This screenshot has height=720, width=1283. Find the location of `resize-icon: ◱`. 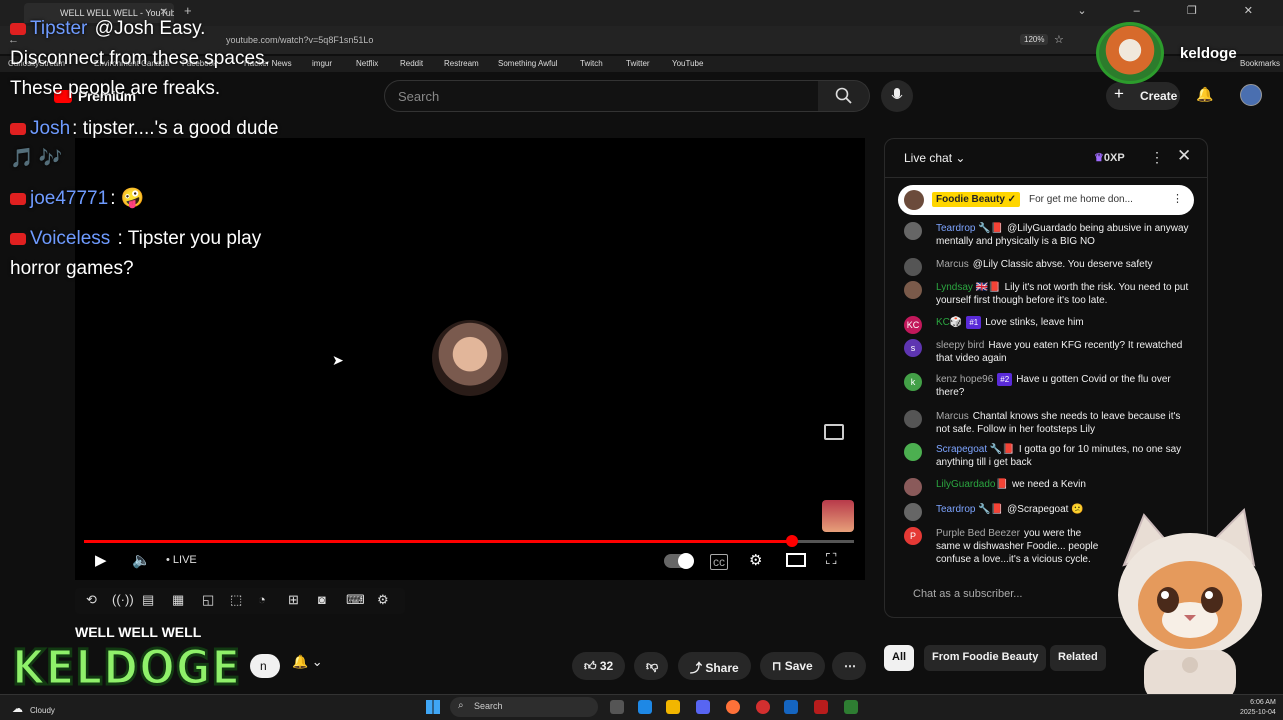

resize-icon: ◱ is located at coordinates (208, 600).